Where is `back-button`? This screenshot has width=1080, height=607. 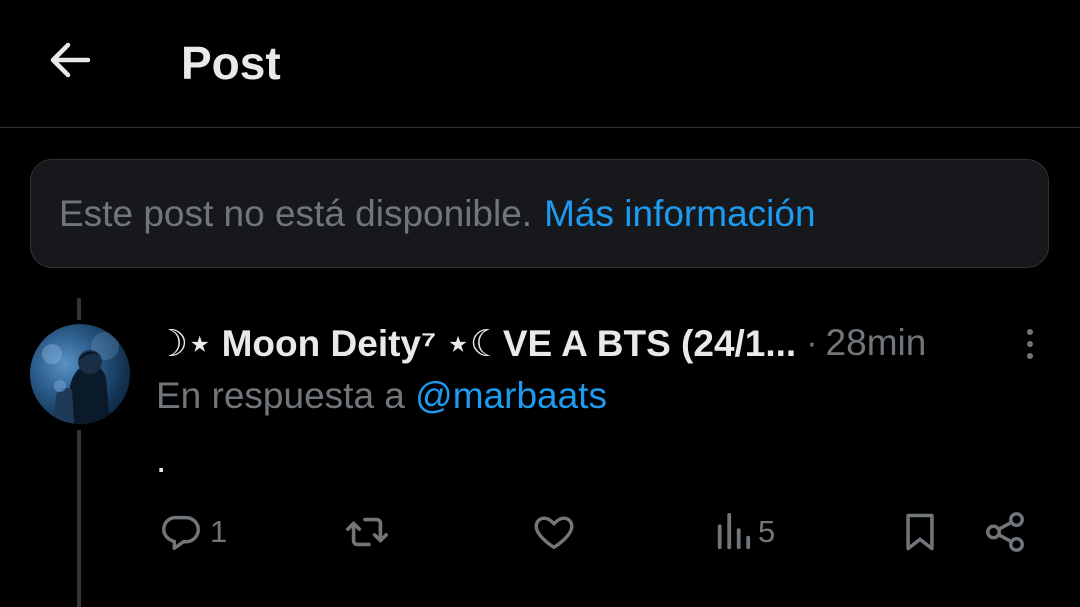 back-button is located at coordinates (70, 60).